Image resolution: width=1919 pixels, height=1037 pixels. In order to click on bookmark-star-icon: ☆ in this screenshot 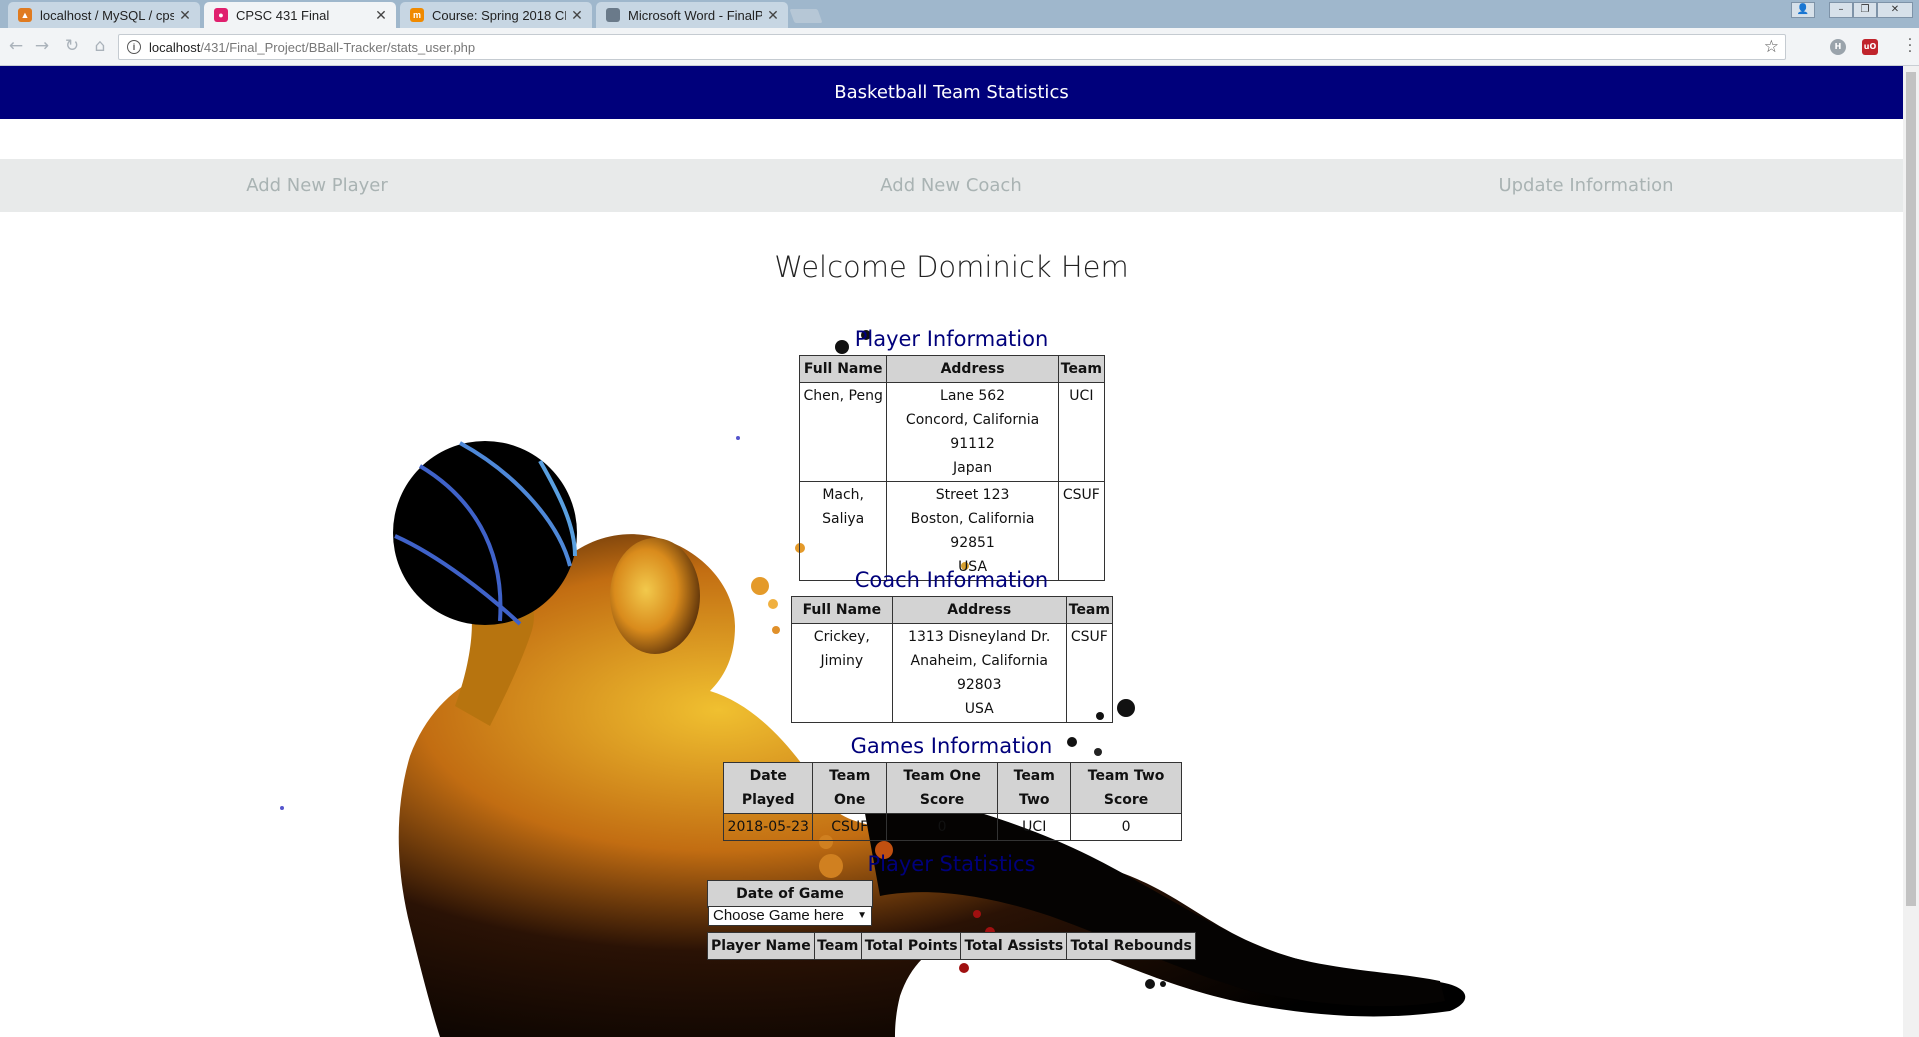, I will do `click(1771, 47)`.